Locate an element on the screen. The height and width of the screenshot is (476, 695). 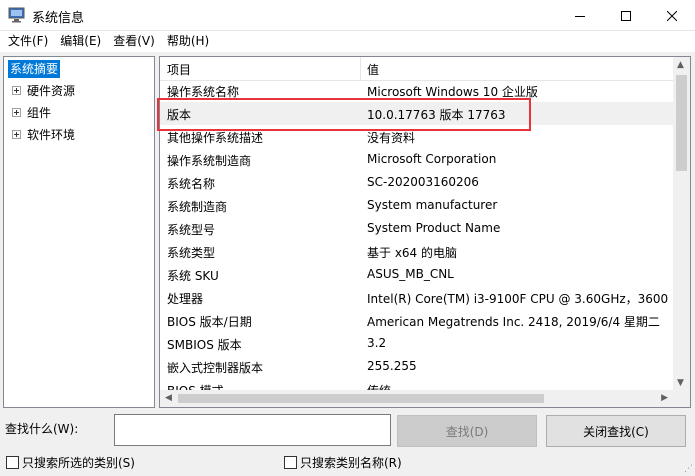
horizontal-scroll-thumb is located at coordinates (361, 398).